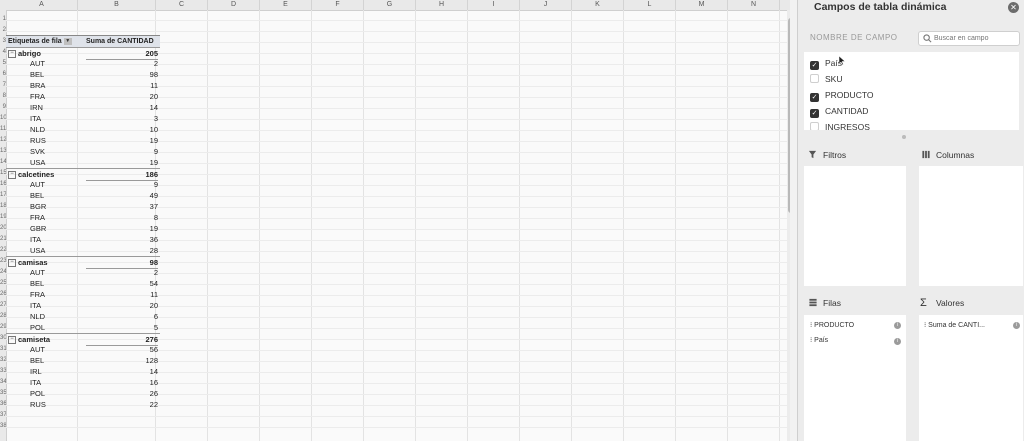 This screenshot has height=441, width=1024. What do you see at coordinates (855, 378) in the screenshot?
I see `rows-drop-area: ⁝ PRODUCTO i ⁝ País i` at bounding box center [855, 378].